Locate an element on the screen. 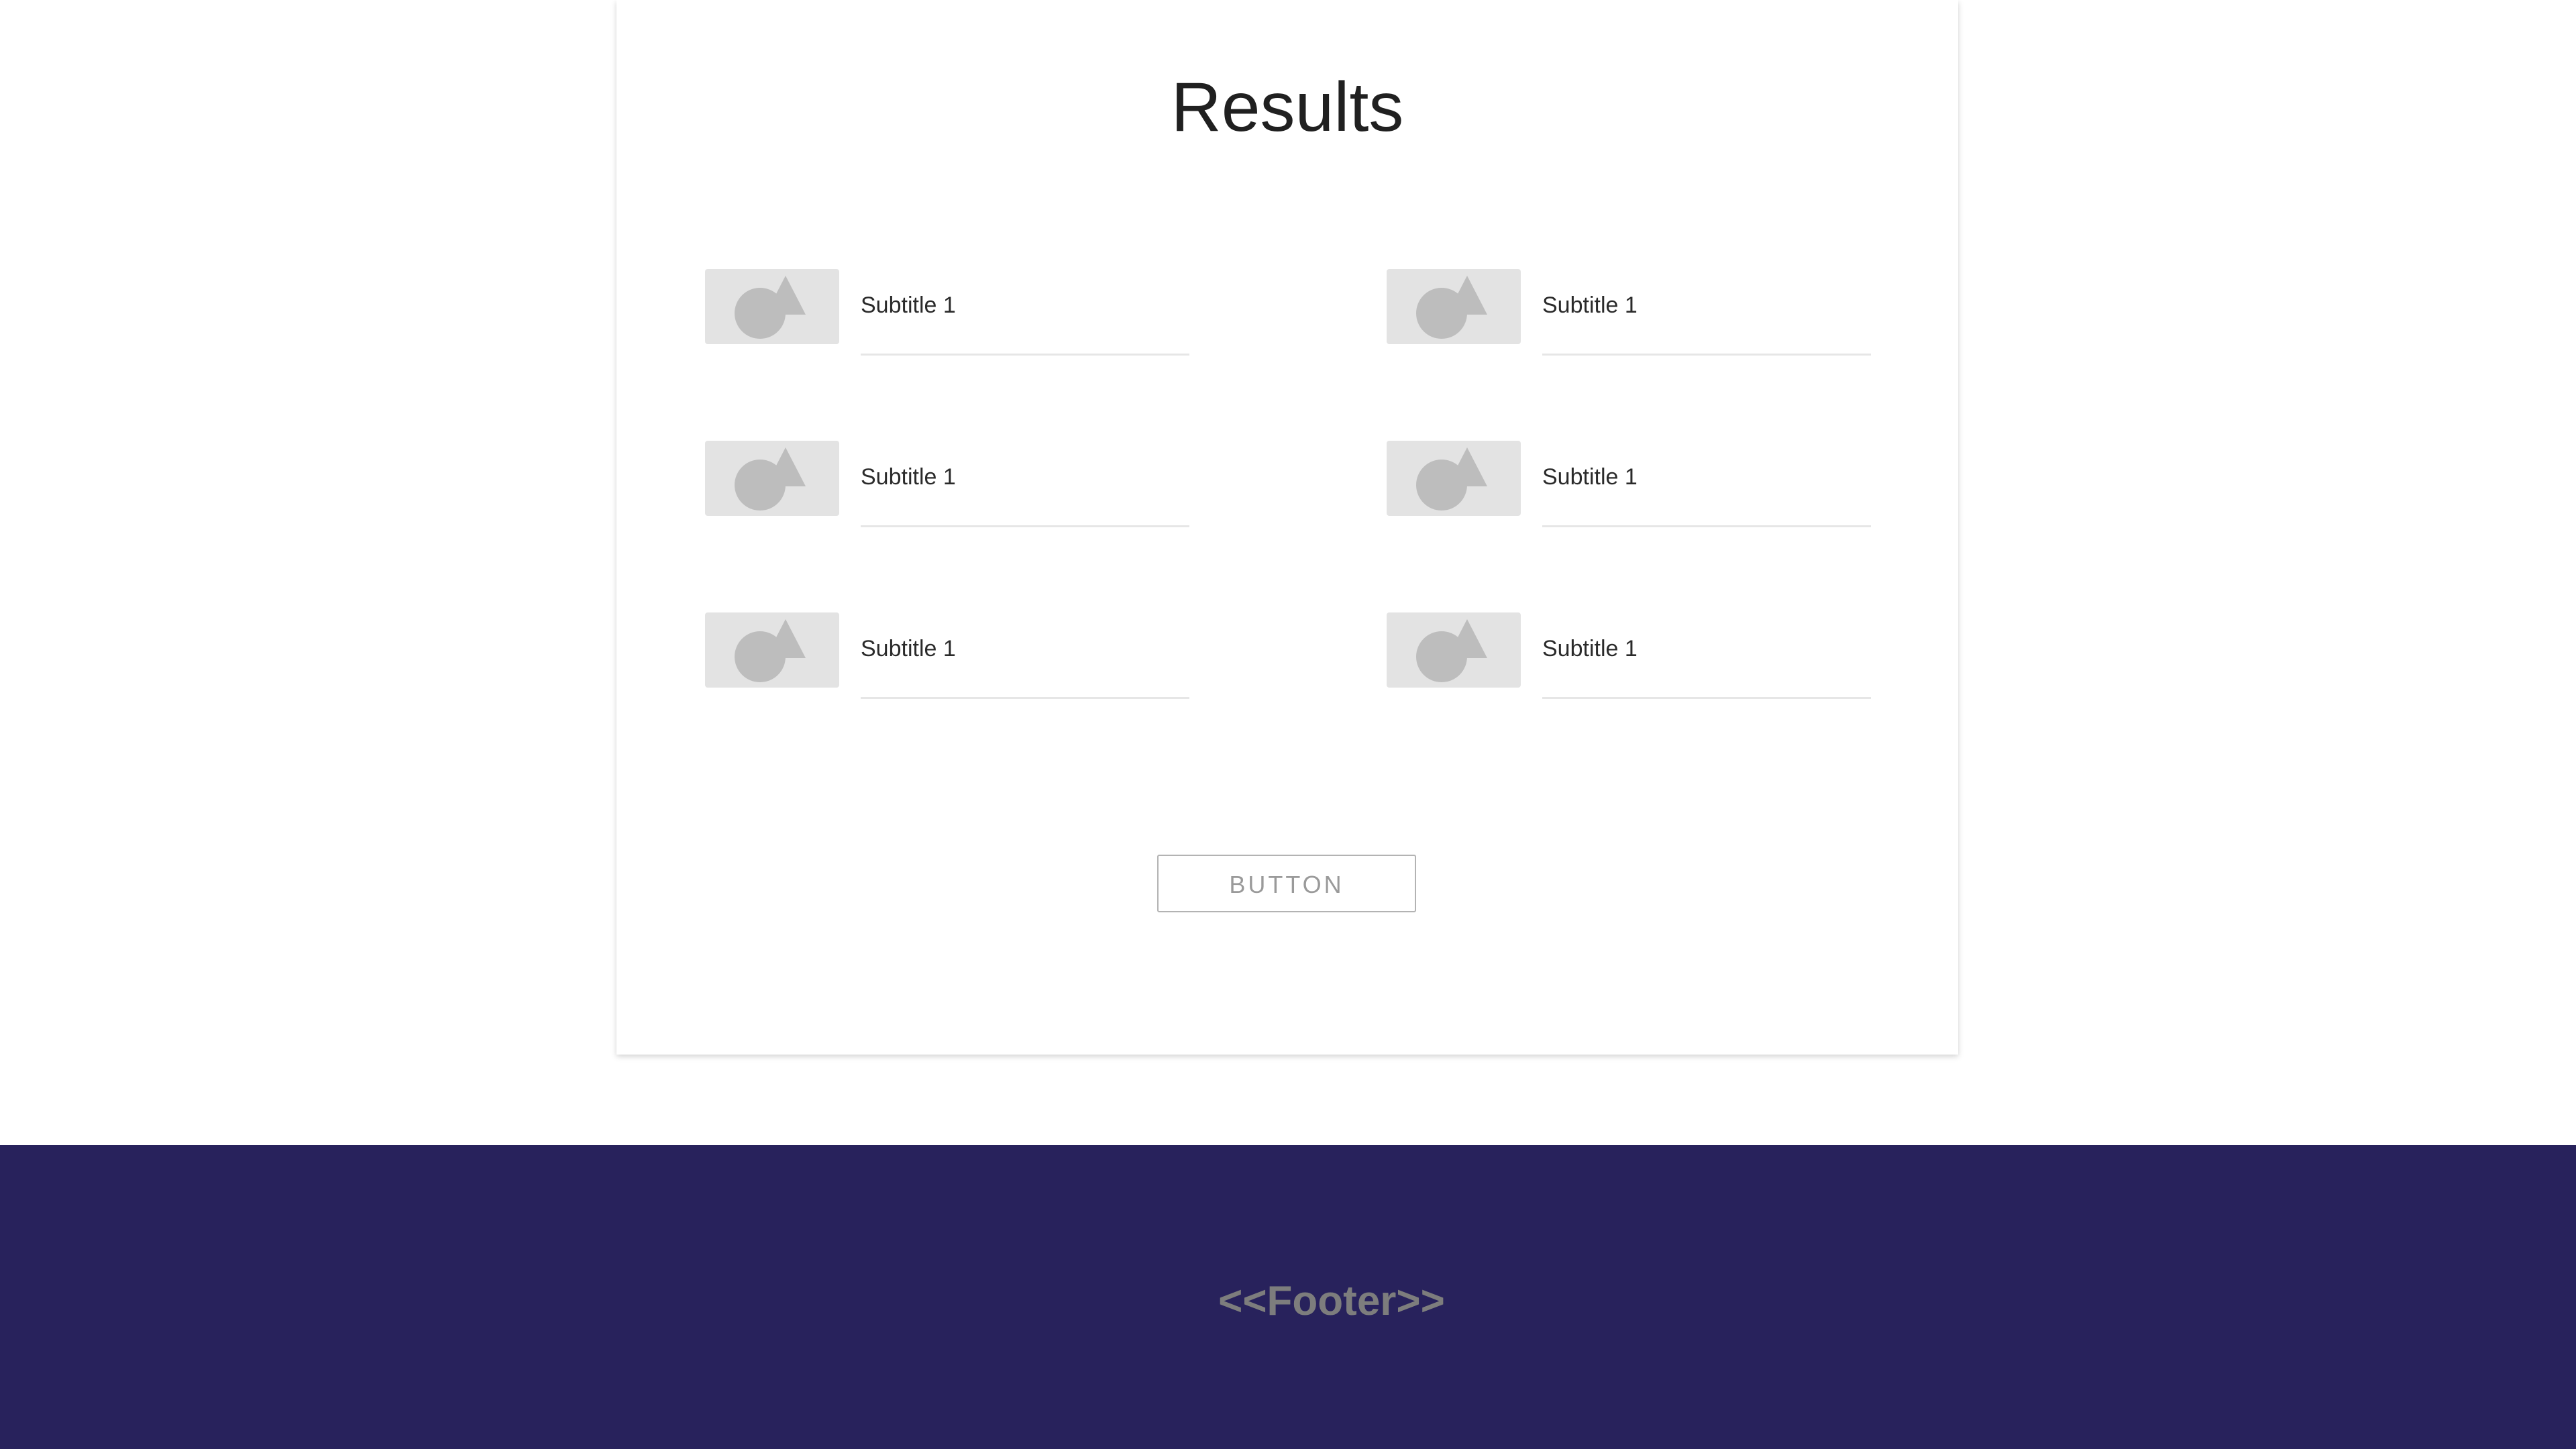  footer-text: <<Footer>> is located at coordinates (1331, 1301).